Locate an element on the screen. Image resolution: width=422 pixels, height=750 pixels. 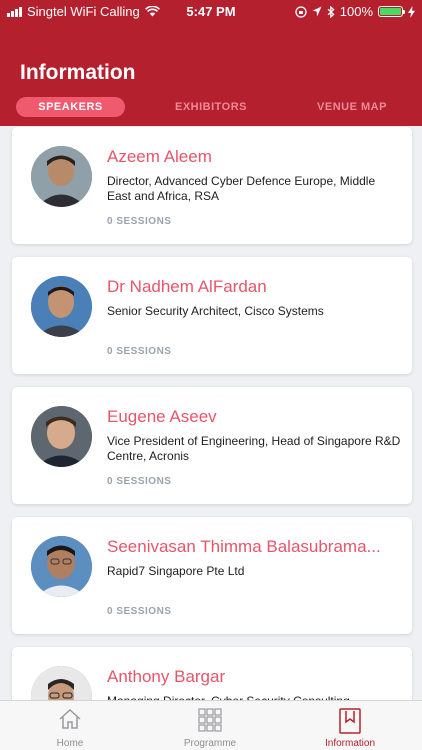
bottom-tab-label: Home is located at coordinates (70, 743).